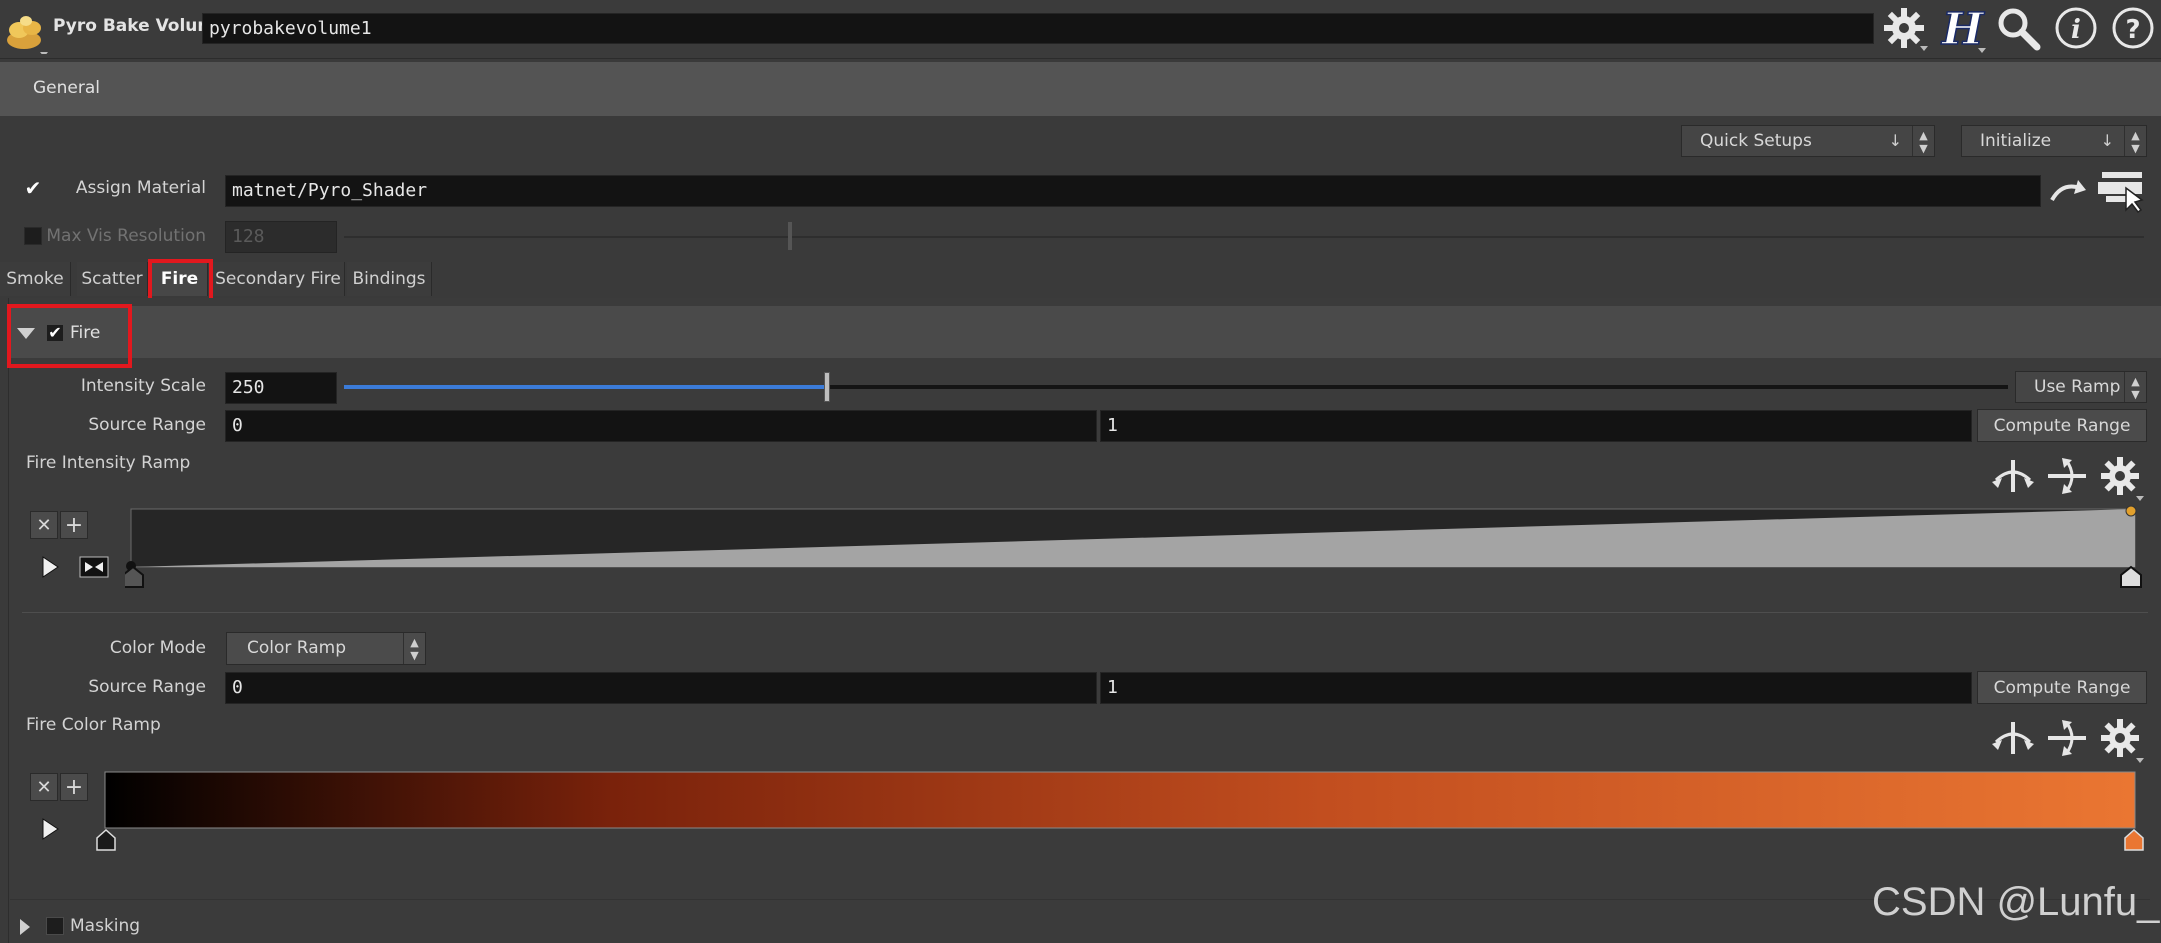 The image size is (2161, 943). What do you see at coordinates (281, 237) in the screenshot?
I see `max-vis-field: 128` at bounding box center [281, 237].